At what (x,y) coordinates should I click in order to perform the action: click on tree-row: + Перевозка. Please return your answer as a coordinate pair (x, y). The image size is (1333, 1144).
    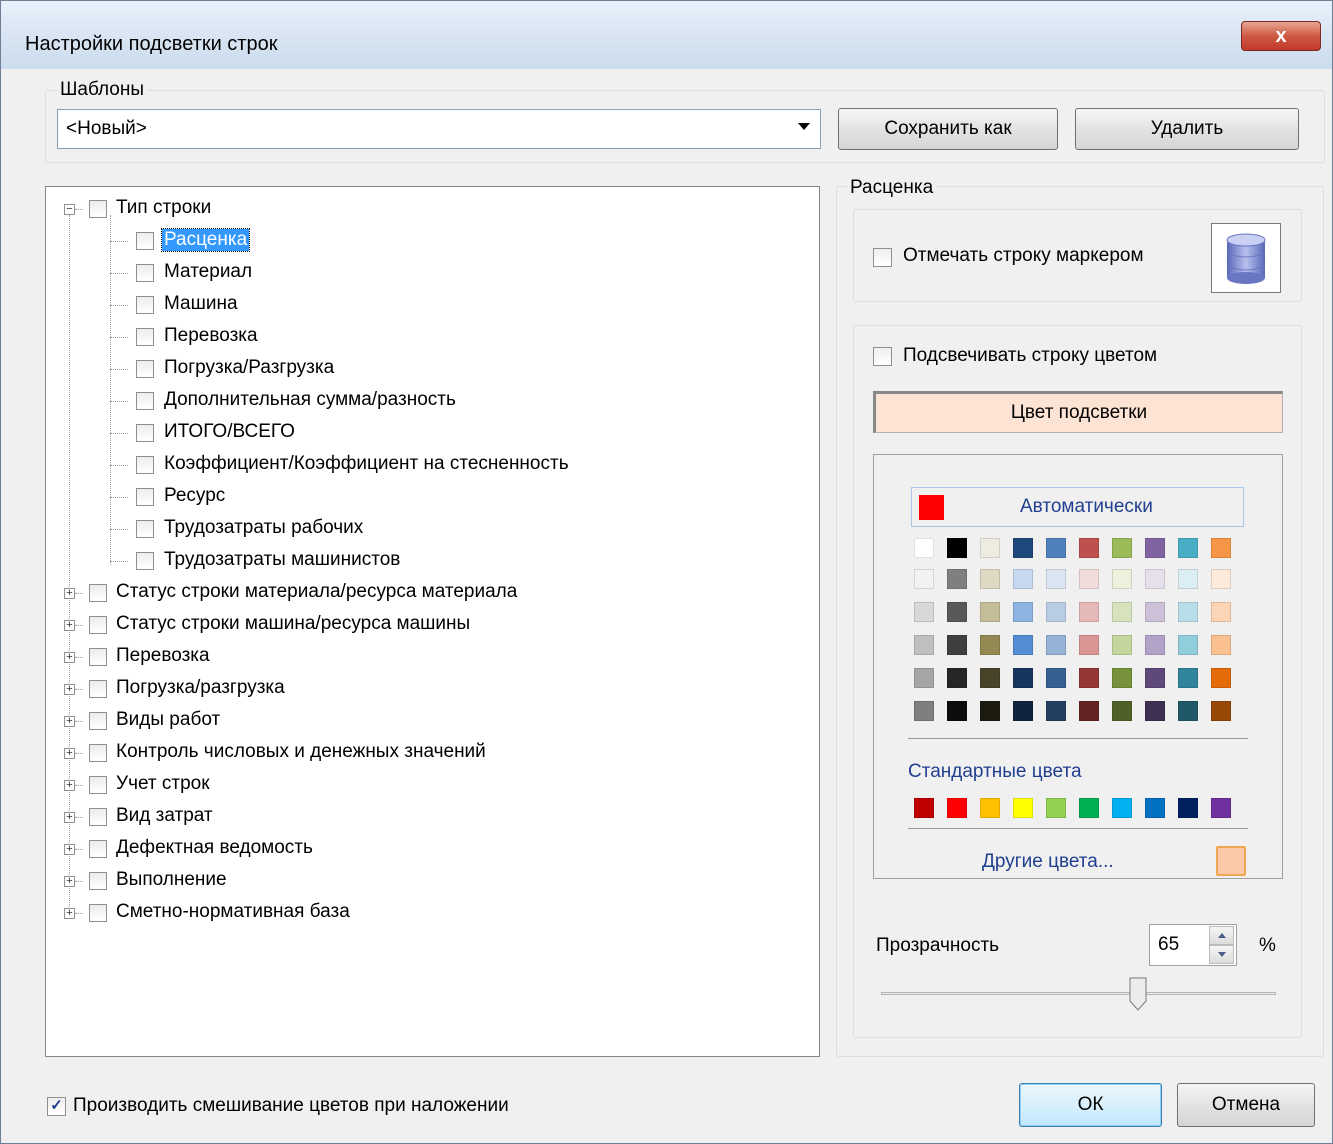
    Looking at the image, I should click on (431, 658).